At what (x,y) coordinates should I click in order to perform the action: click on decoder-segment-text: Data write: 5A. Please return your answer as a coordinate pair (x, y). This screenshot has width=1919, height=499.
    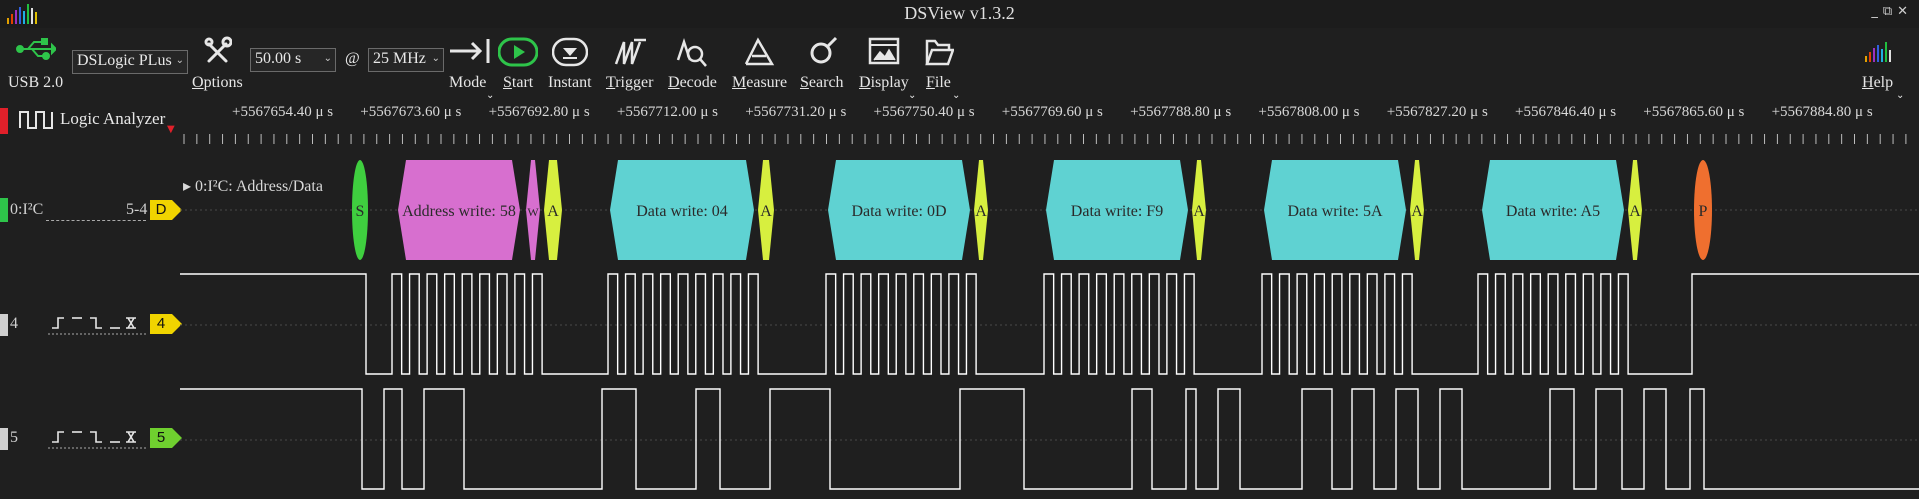
    Looking at the image, I should click on (1335, 211).